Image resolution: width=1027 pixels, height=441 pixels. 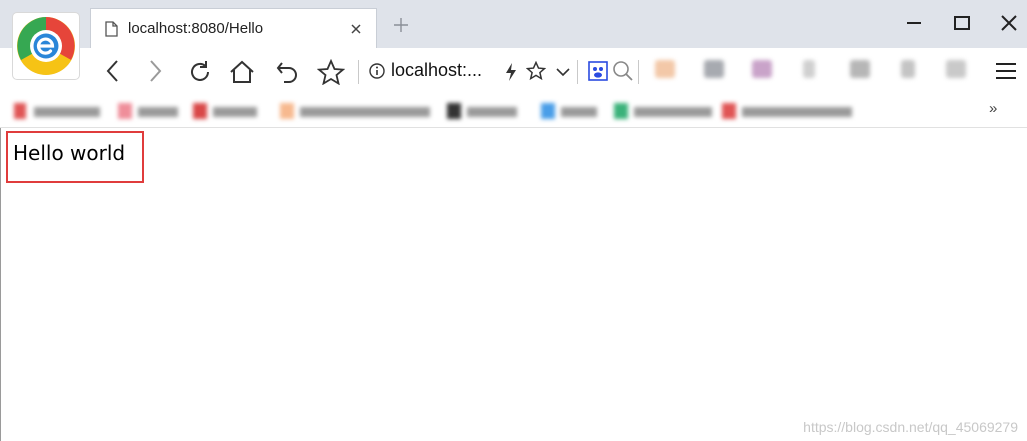 I want to click on tab-title: localhost:8080/Hello, so click(x=196, y=28).